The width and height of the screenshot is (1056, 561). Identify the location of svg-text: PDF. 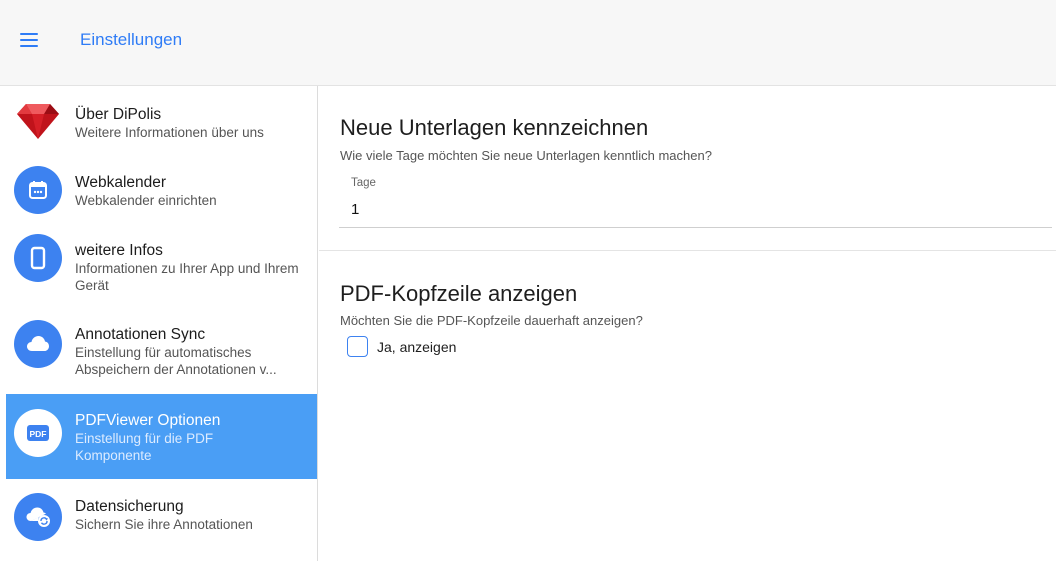
(38, 434).